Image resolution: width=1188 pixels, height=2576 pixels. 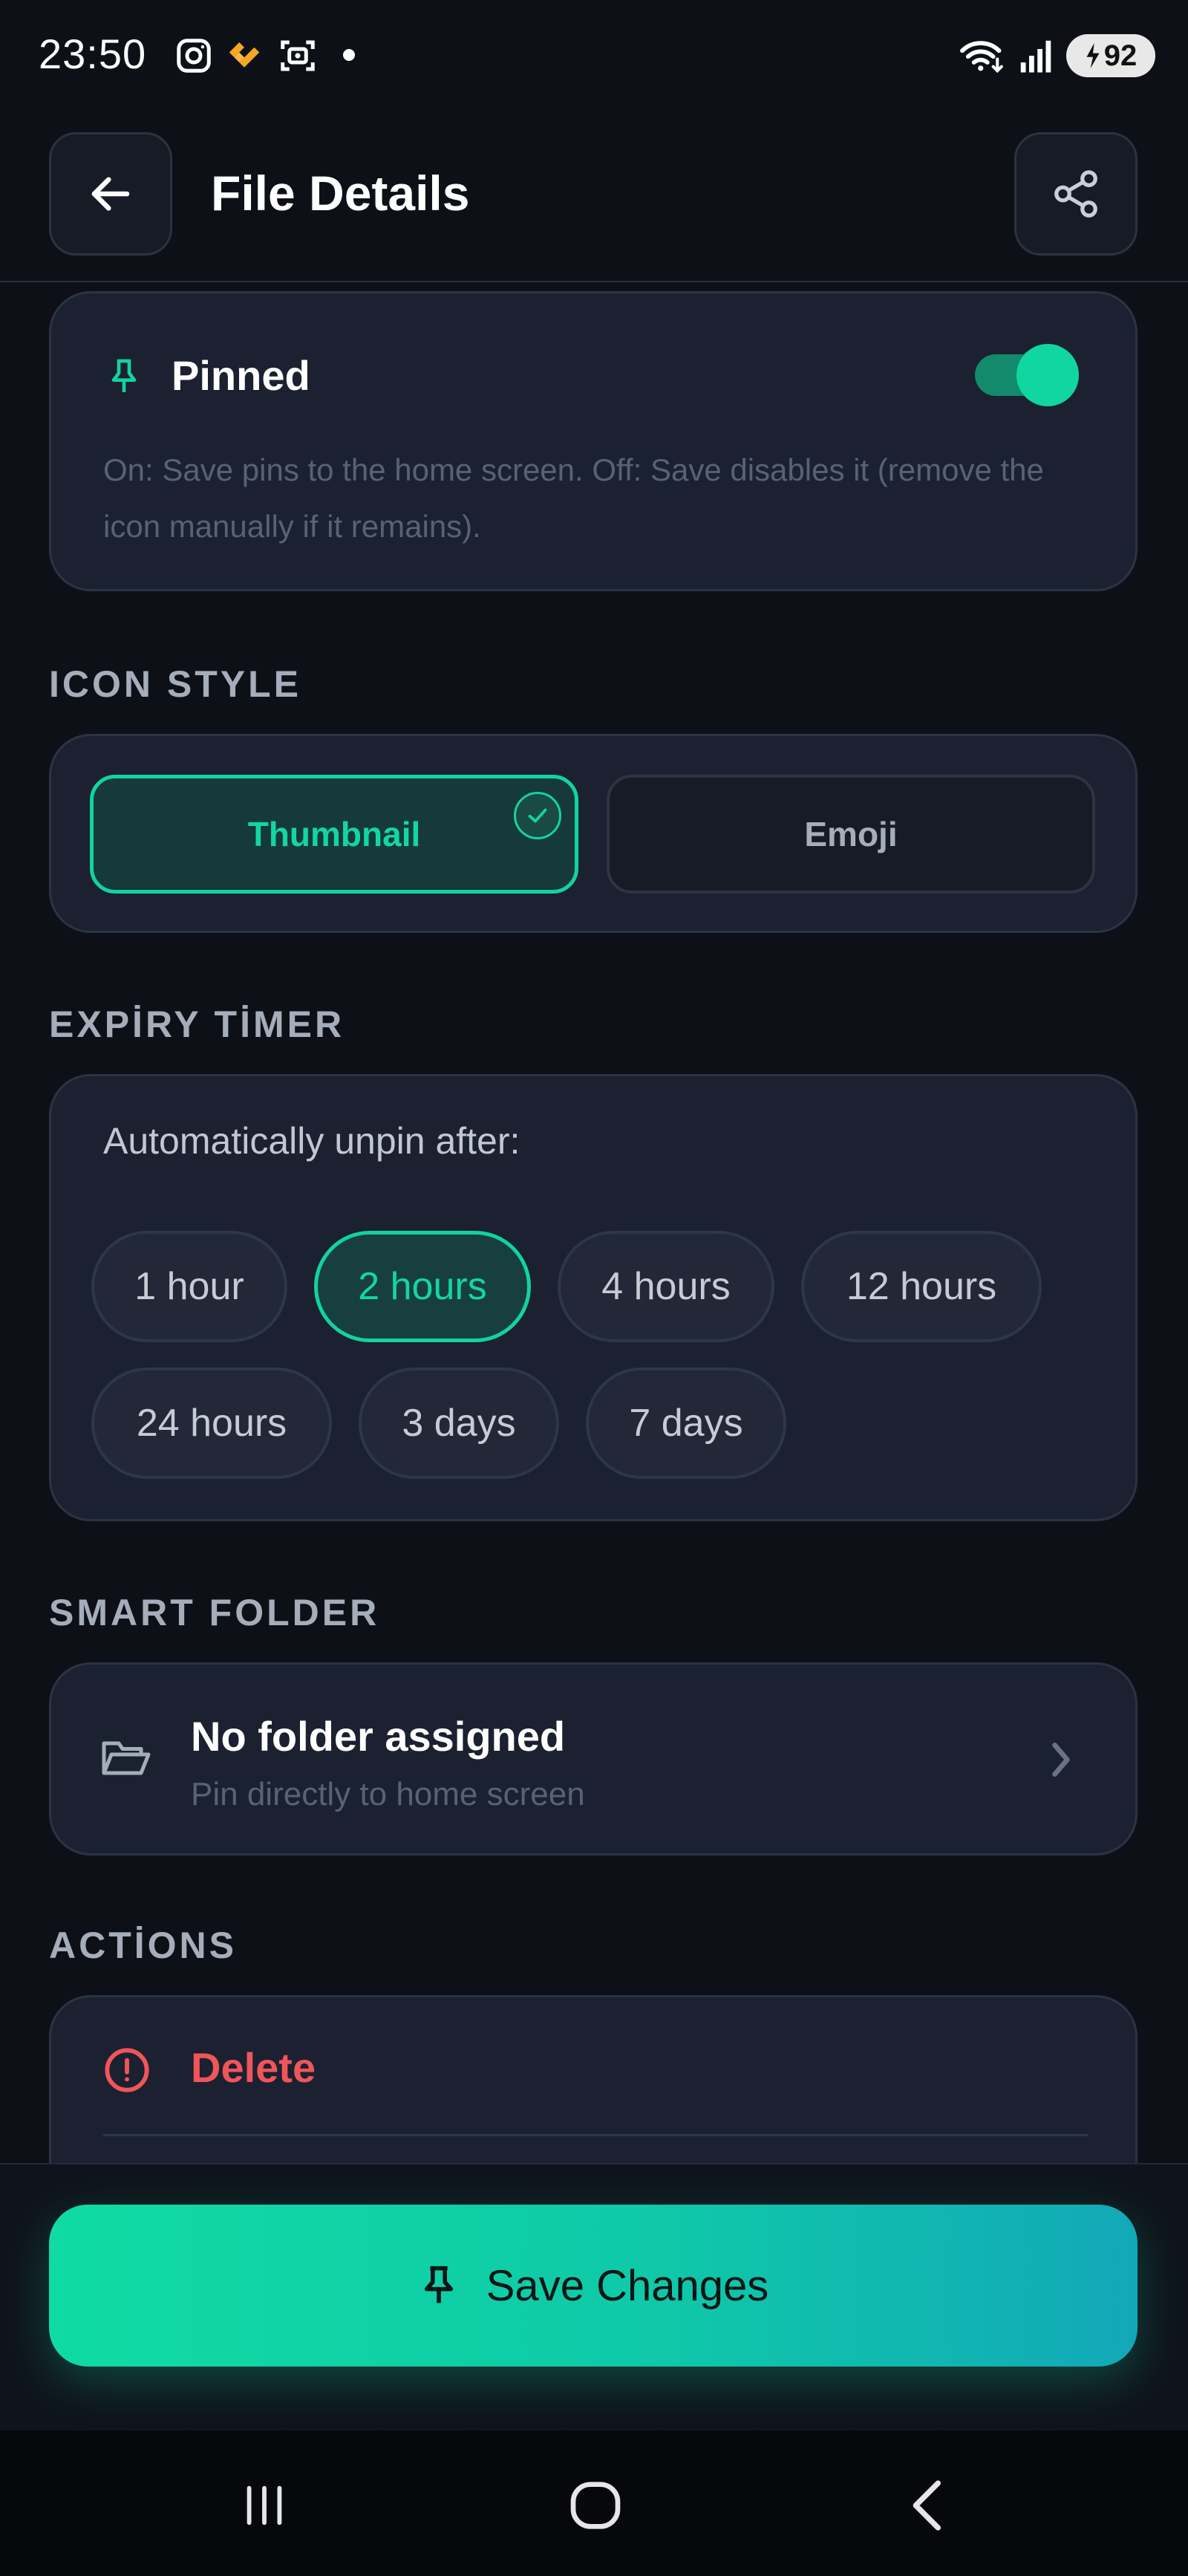 I want to click on expiry-timer-heading: EXPİRY TİMER, so click(x=197, y=1024).